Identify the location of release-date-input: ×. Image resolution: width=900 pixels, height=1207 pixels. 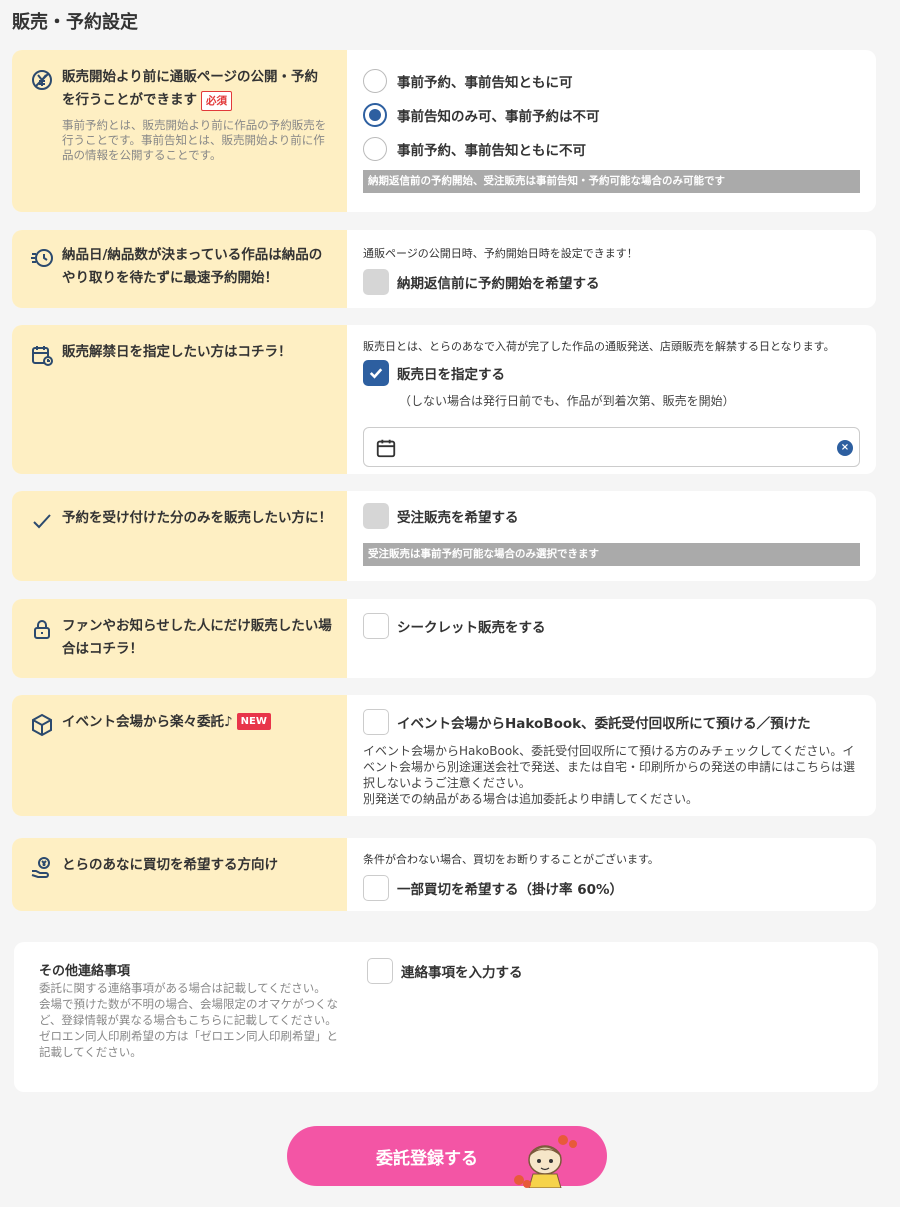
(611, 447).